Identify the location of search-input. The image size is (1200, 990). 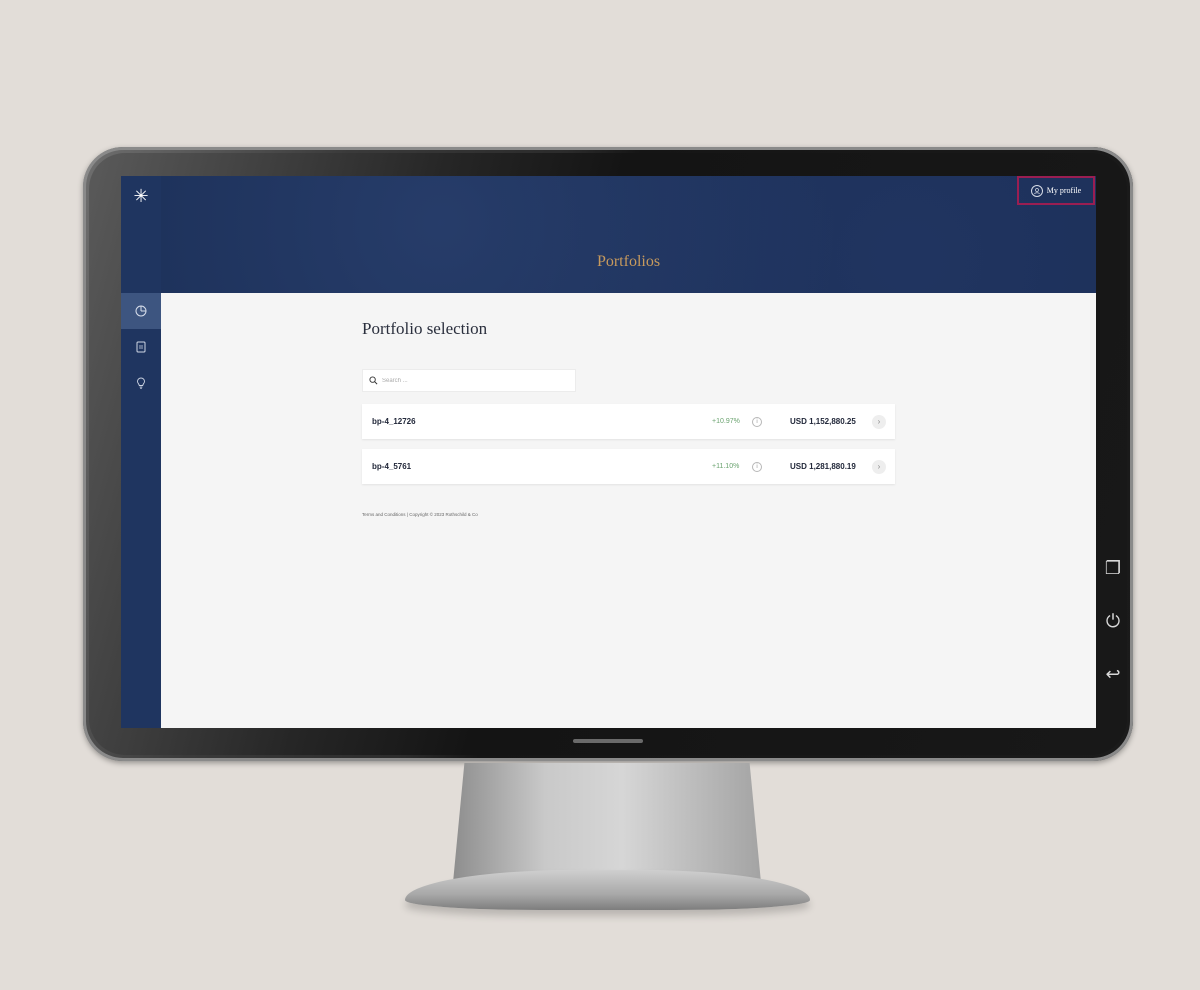
(472, 380).